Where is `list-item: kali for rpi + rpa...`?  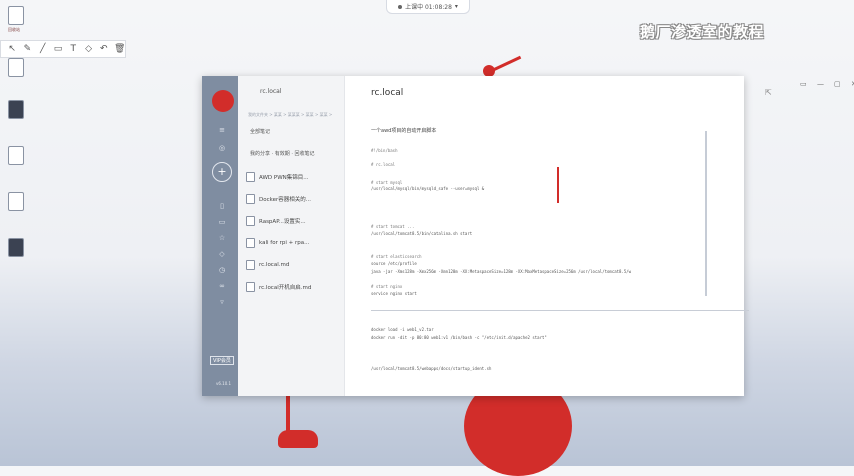
list-item: kali for rpi + rpa... is located at coordinates (277, 243).